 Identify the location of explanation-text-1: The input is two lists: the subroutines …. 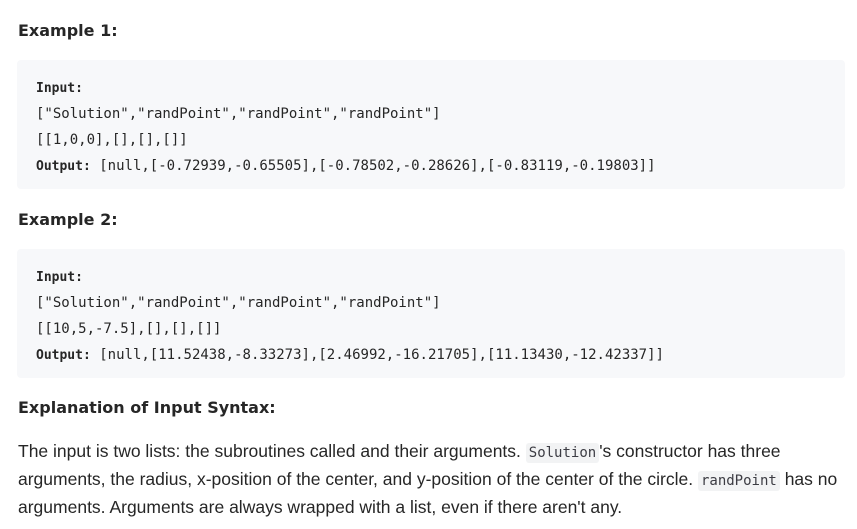
(272, 451).